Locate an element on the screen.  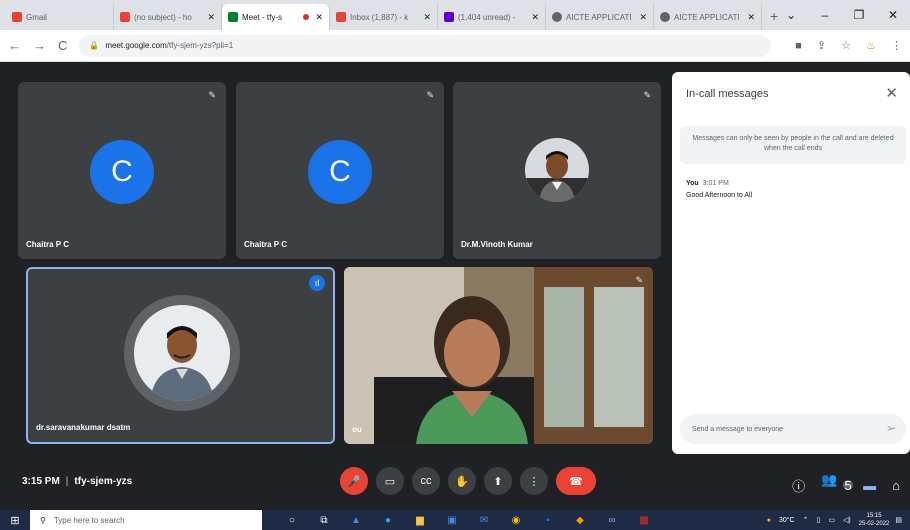
chat-sender: You is located at coordinates (692, 183).